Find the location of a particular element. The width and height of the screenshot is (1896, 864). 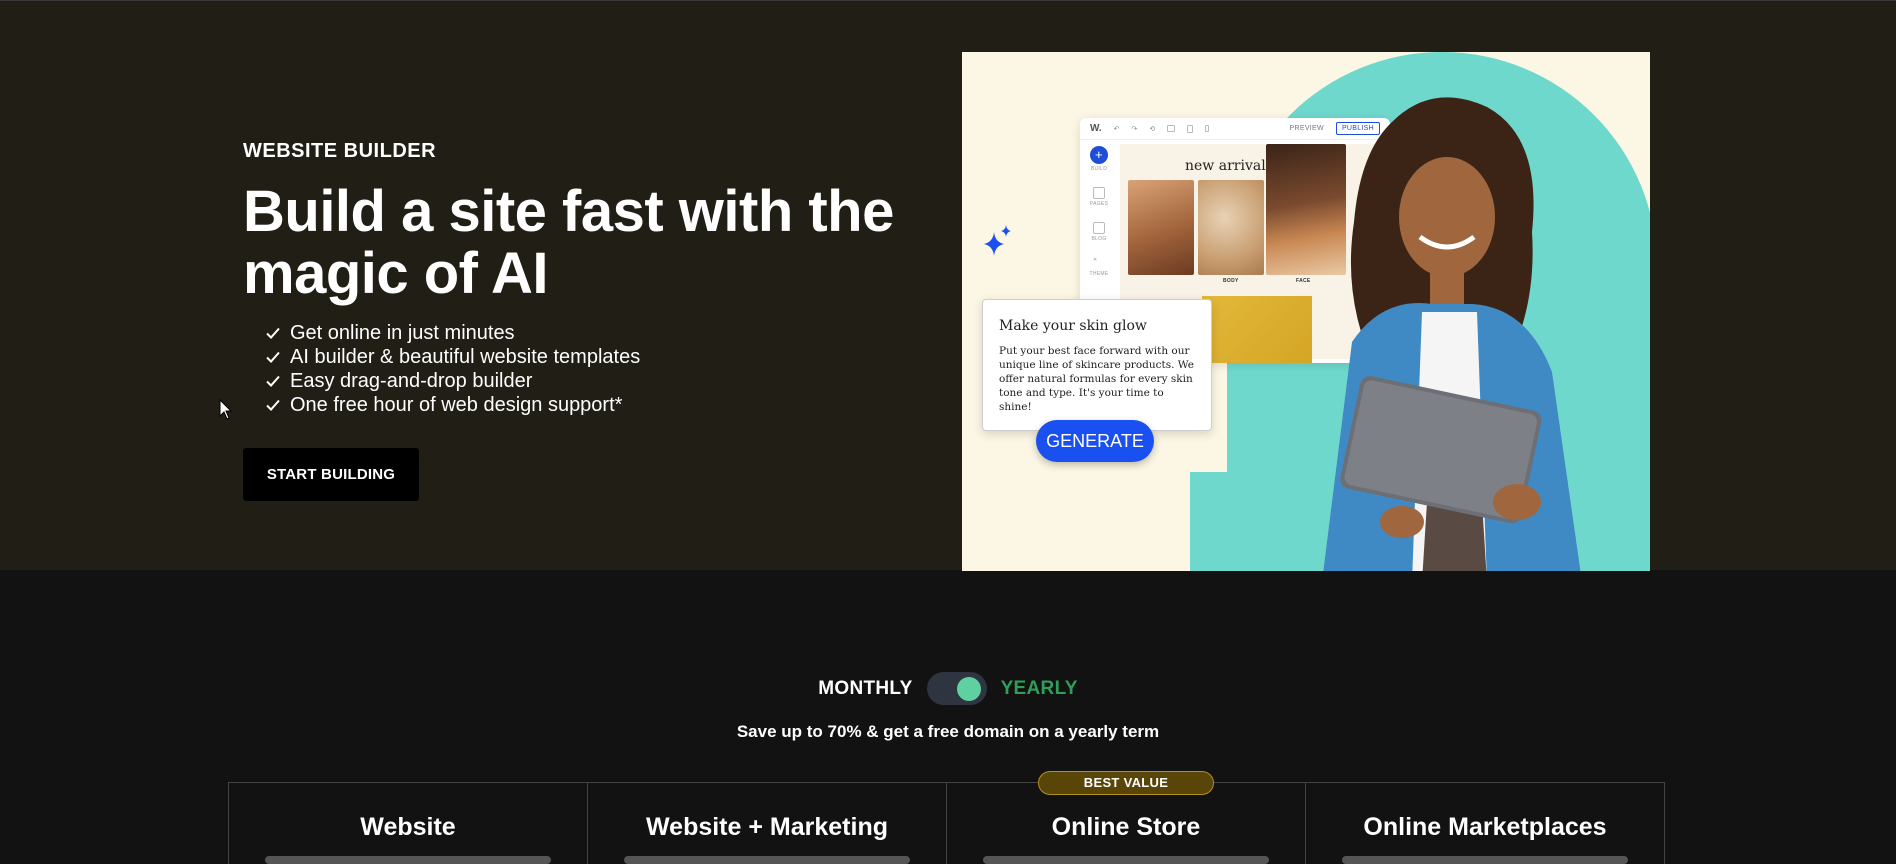

editor-side-theme: ✕ THEME is located at coordinates (1099, 267).